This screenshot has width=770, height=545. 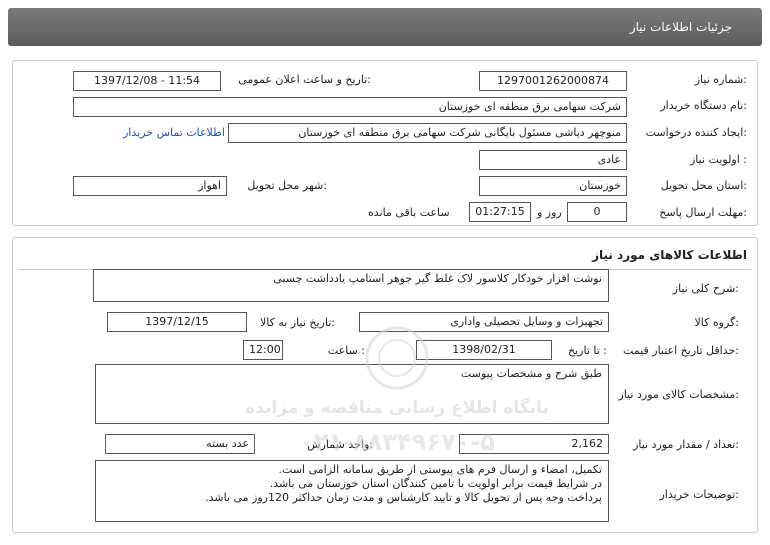 I want to click on requester-label: ایجاد کننده درخواست:, so click(x=696, y=132).